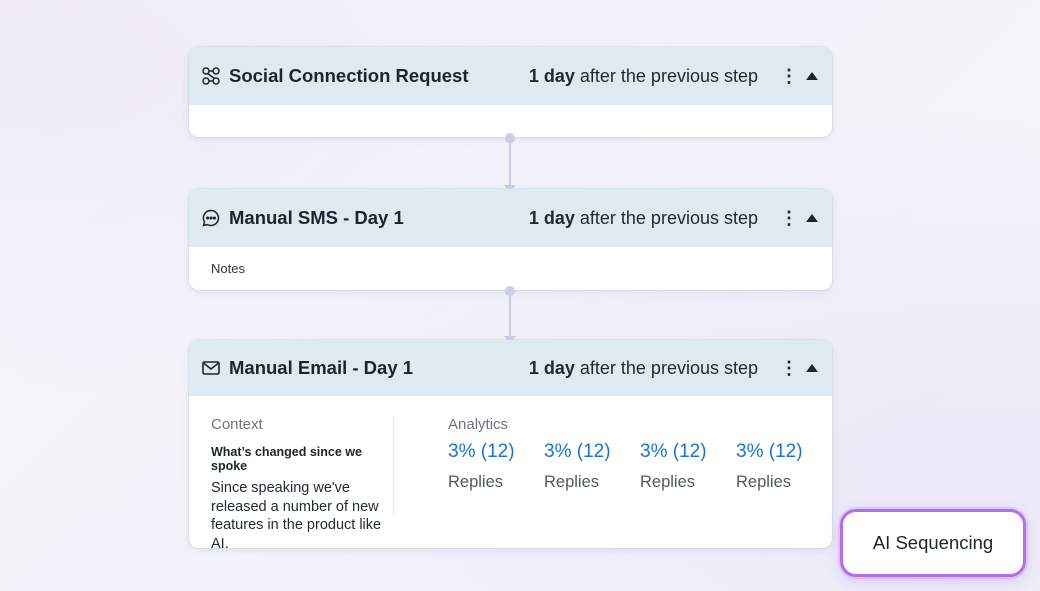  I want to click on ai-sequencing-badge: AI Sequencing, so click(933, 543).